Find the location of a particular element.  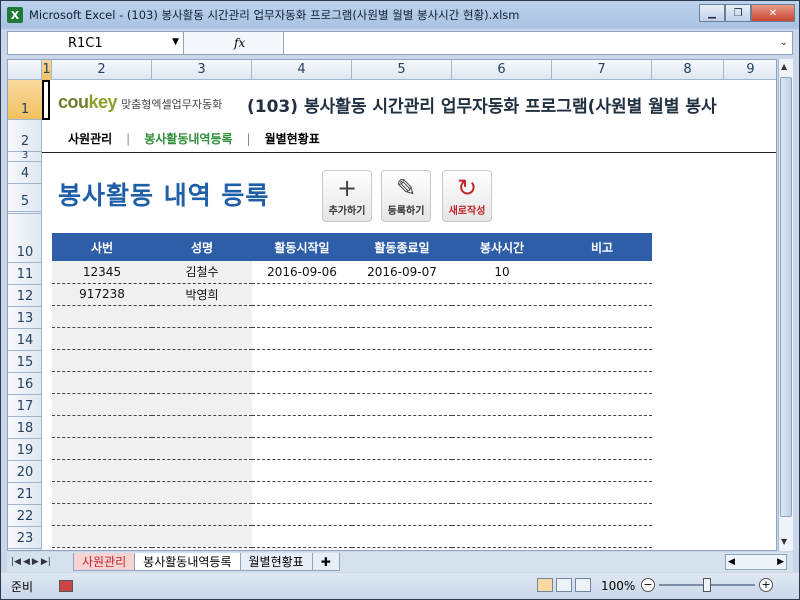

column-header: 7 is located at coordinates (602, 70).